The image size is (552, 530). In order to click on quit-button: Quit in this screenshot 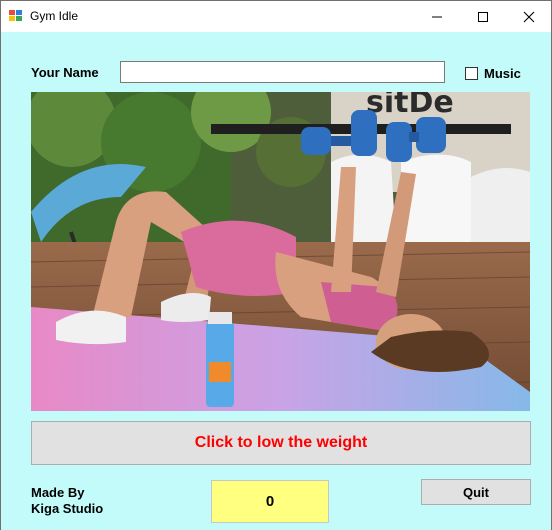, I will do `click(476, 492)`.